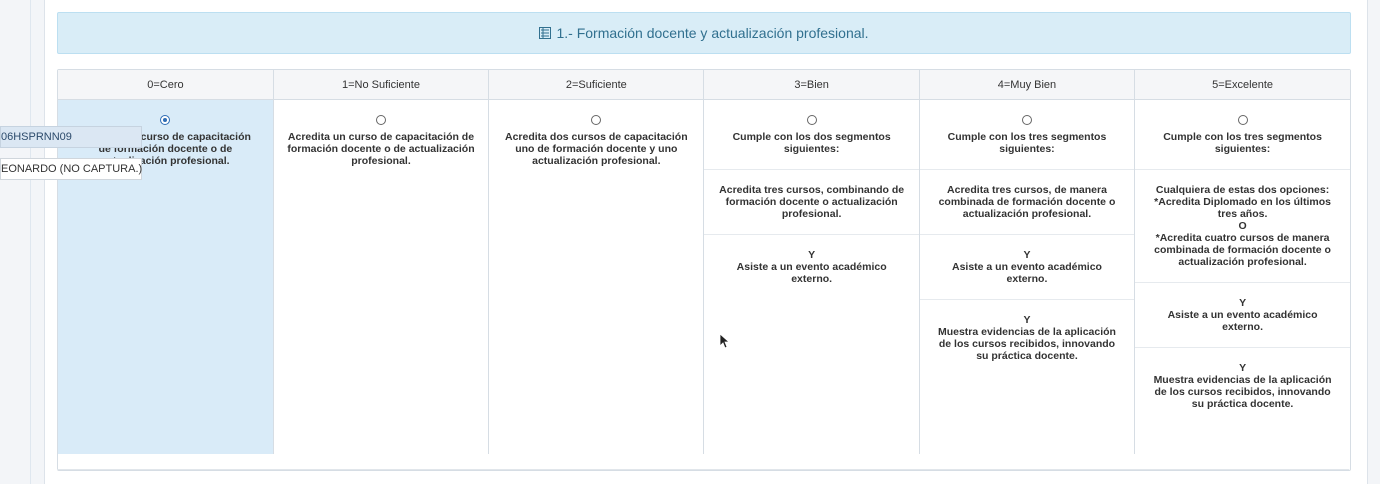 Image resolution: width=1380 pixels, height=484 pixels. I want to click on rubric-column-header: 0=Cero, so click(166, 85).